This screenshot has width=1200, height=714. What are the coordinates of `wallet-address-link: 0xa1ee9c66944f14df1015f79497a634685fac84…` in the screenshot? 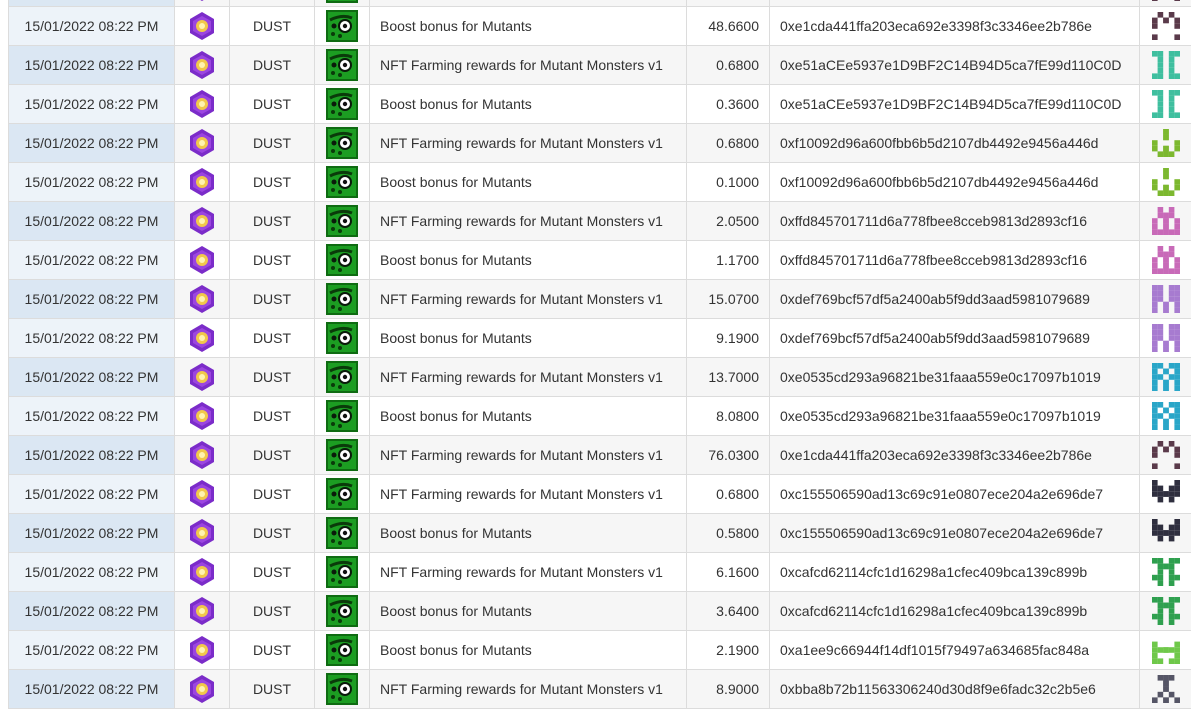 It's located at (954, 650).